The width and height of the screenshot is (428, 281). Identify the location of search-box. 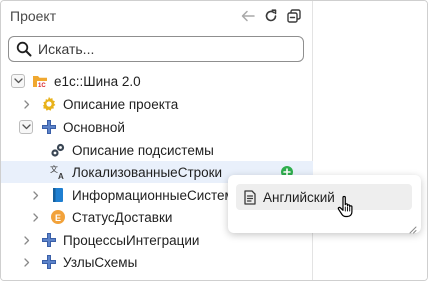
(156, 49).